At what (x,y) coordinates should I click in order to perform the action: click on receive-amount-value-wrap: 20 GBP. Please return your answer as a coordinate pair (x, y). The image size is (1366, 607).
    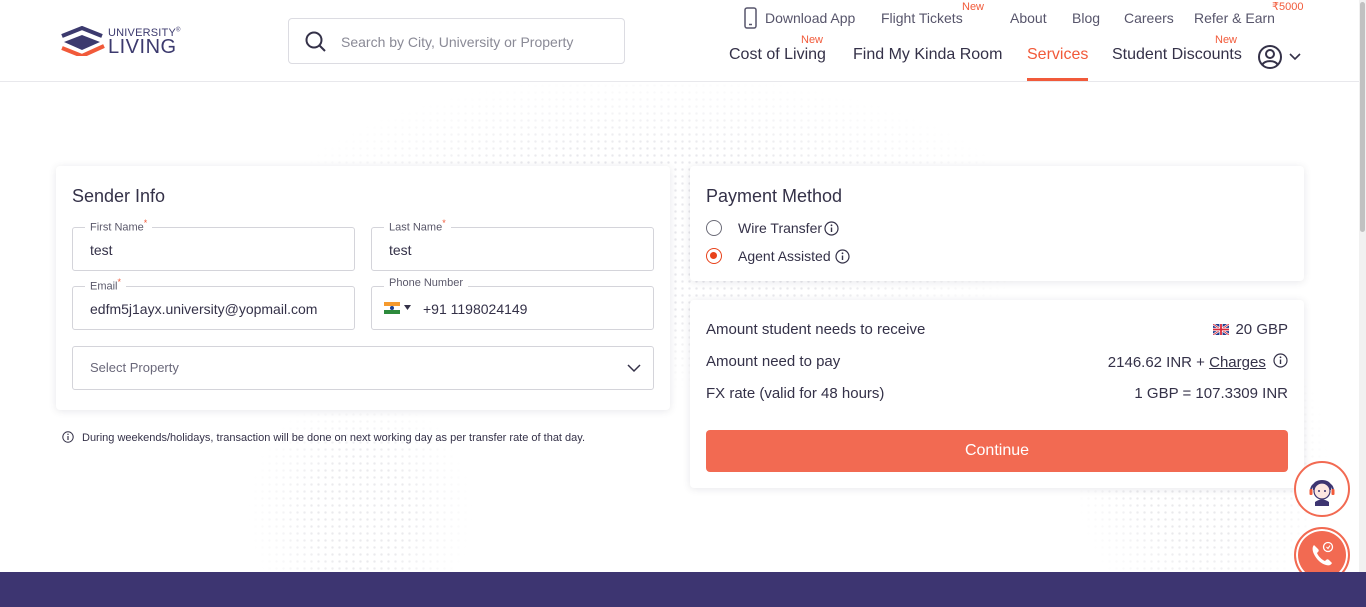
    Looking at the image, I should click on (1250, 329).